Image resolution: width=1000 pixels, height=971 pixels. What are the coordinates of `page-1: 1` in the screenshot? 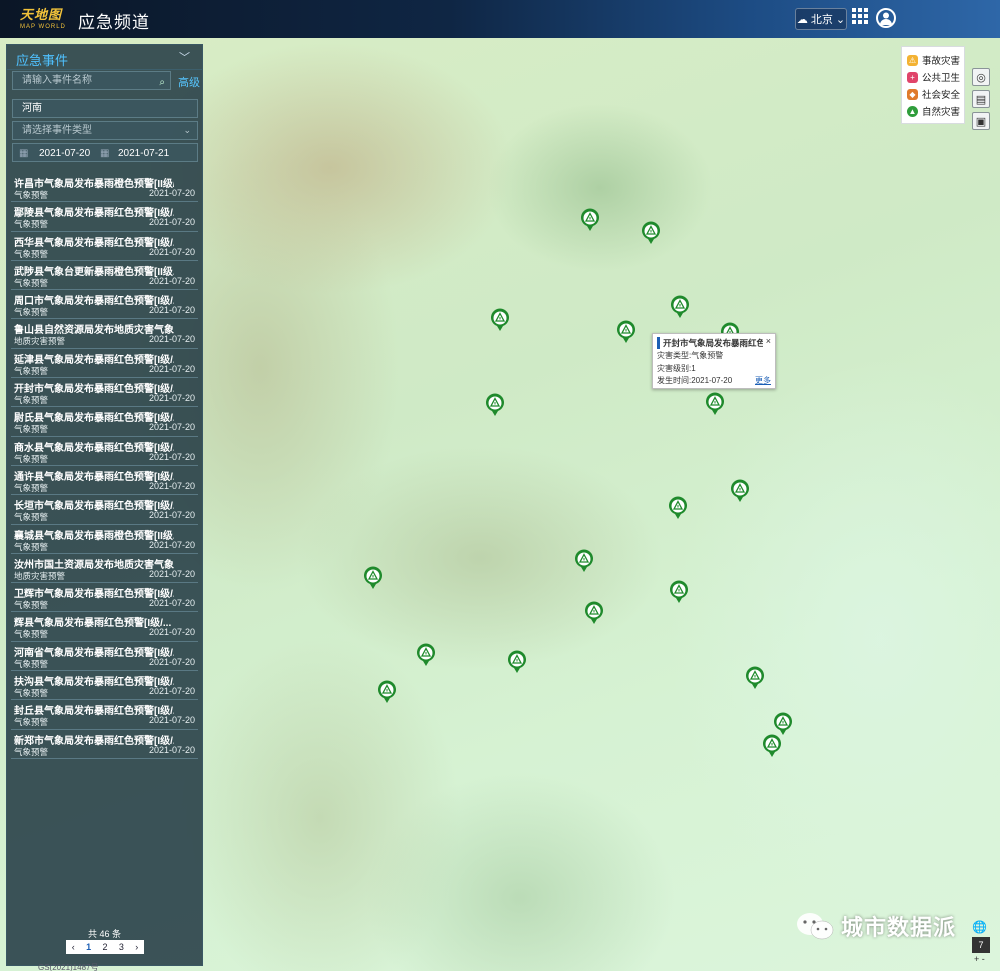 It's located at (88, 947).